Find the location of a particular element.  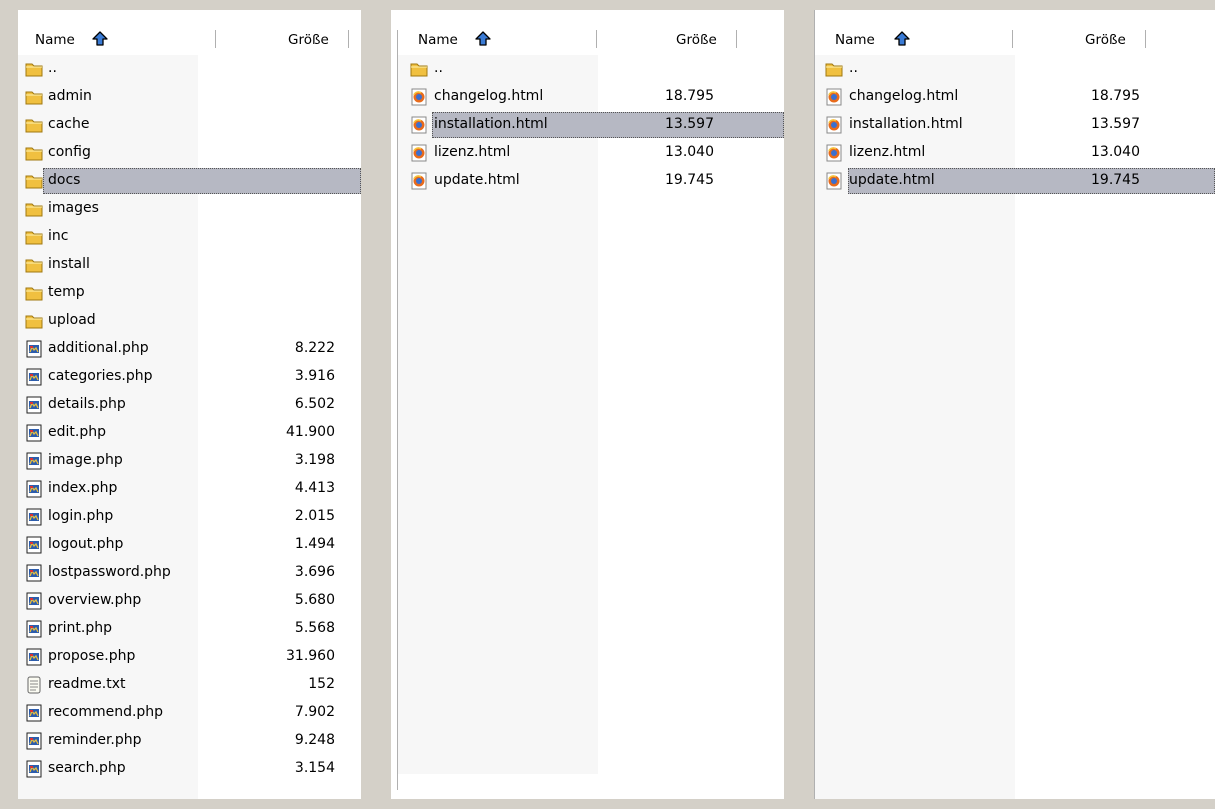

file-name: propose.php is located at coordinates (92, 656).